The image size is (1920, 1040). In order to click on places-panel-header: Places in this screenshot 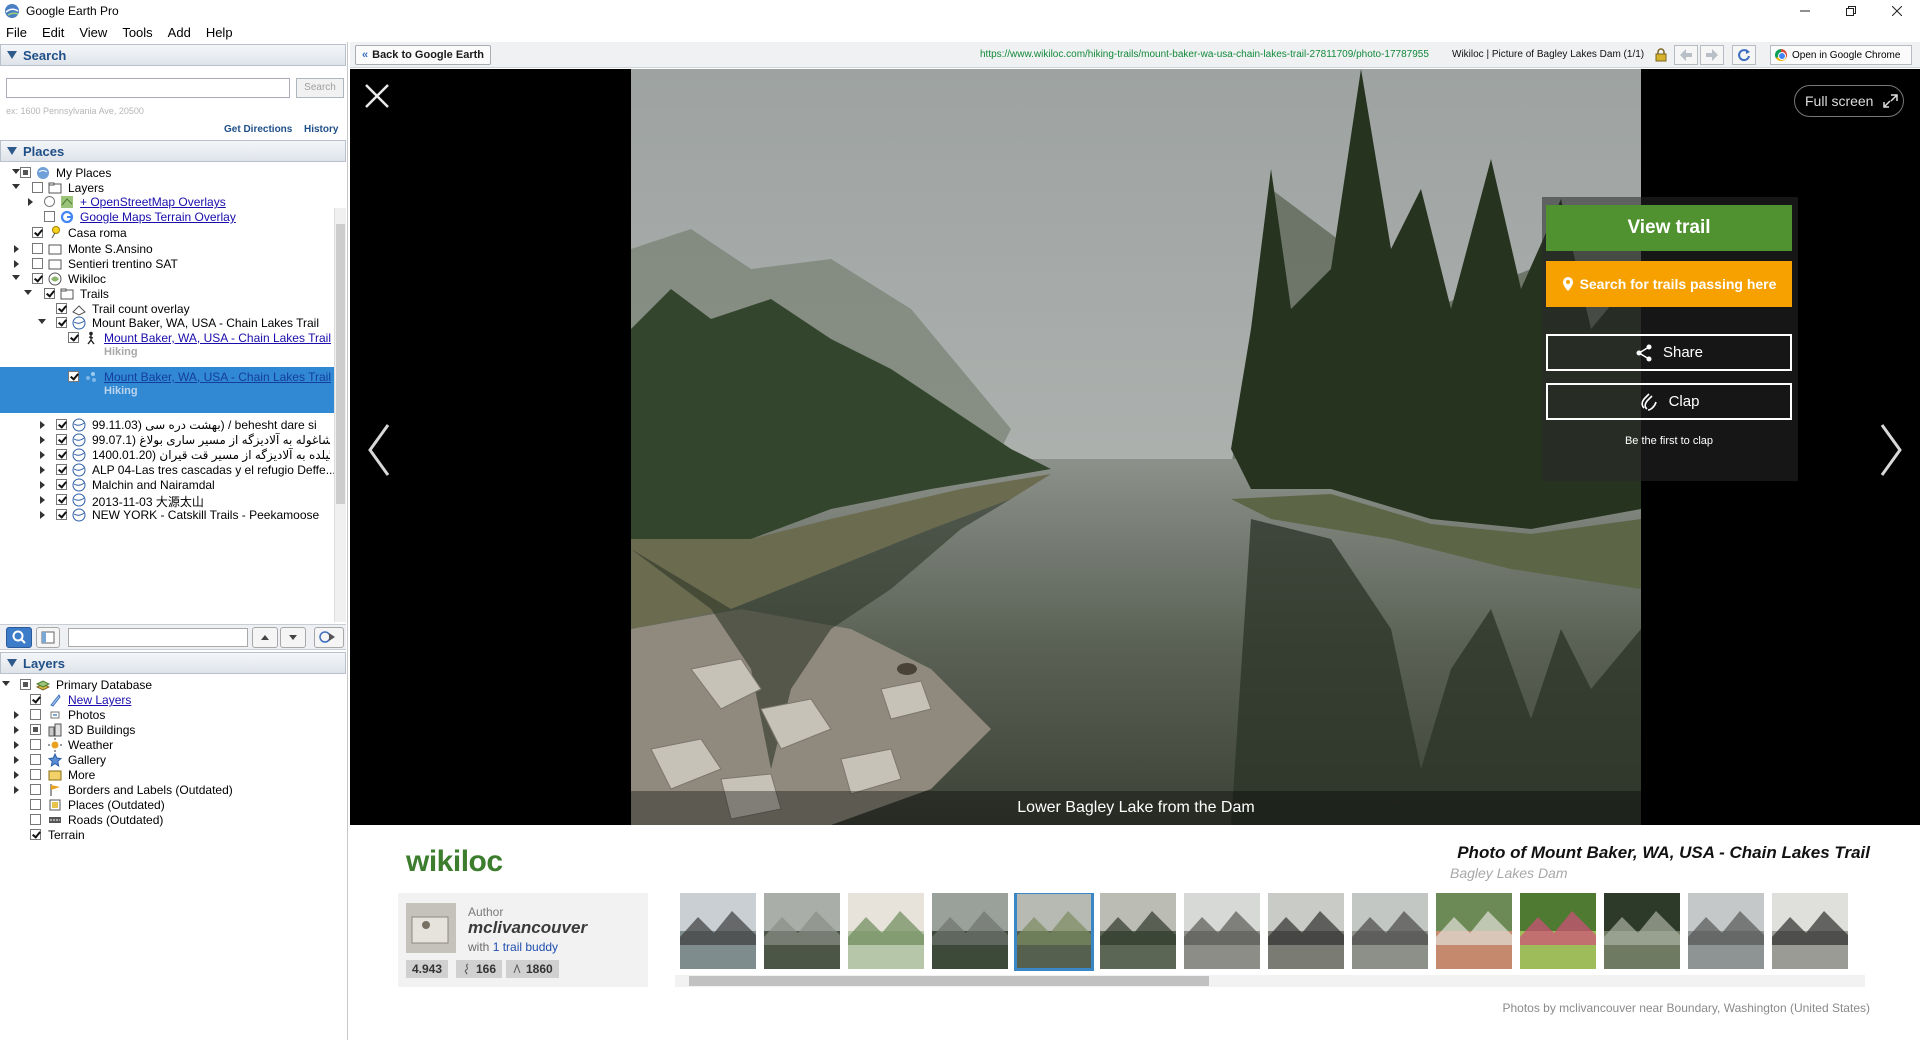, I will do `click(173, 151)`.